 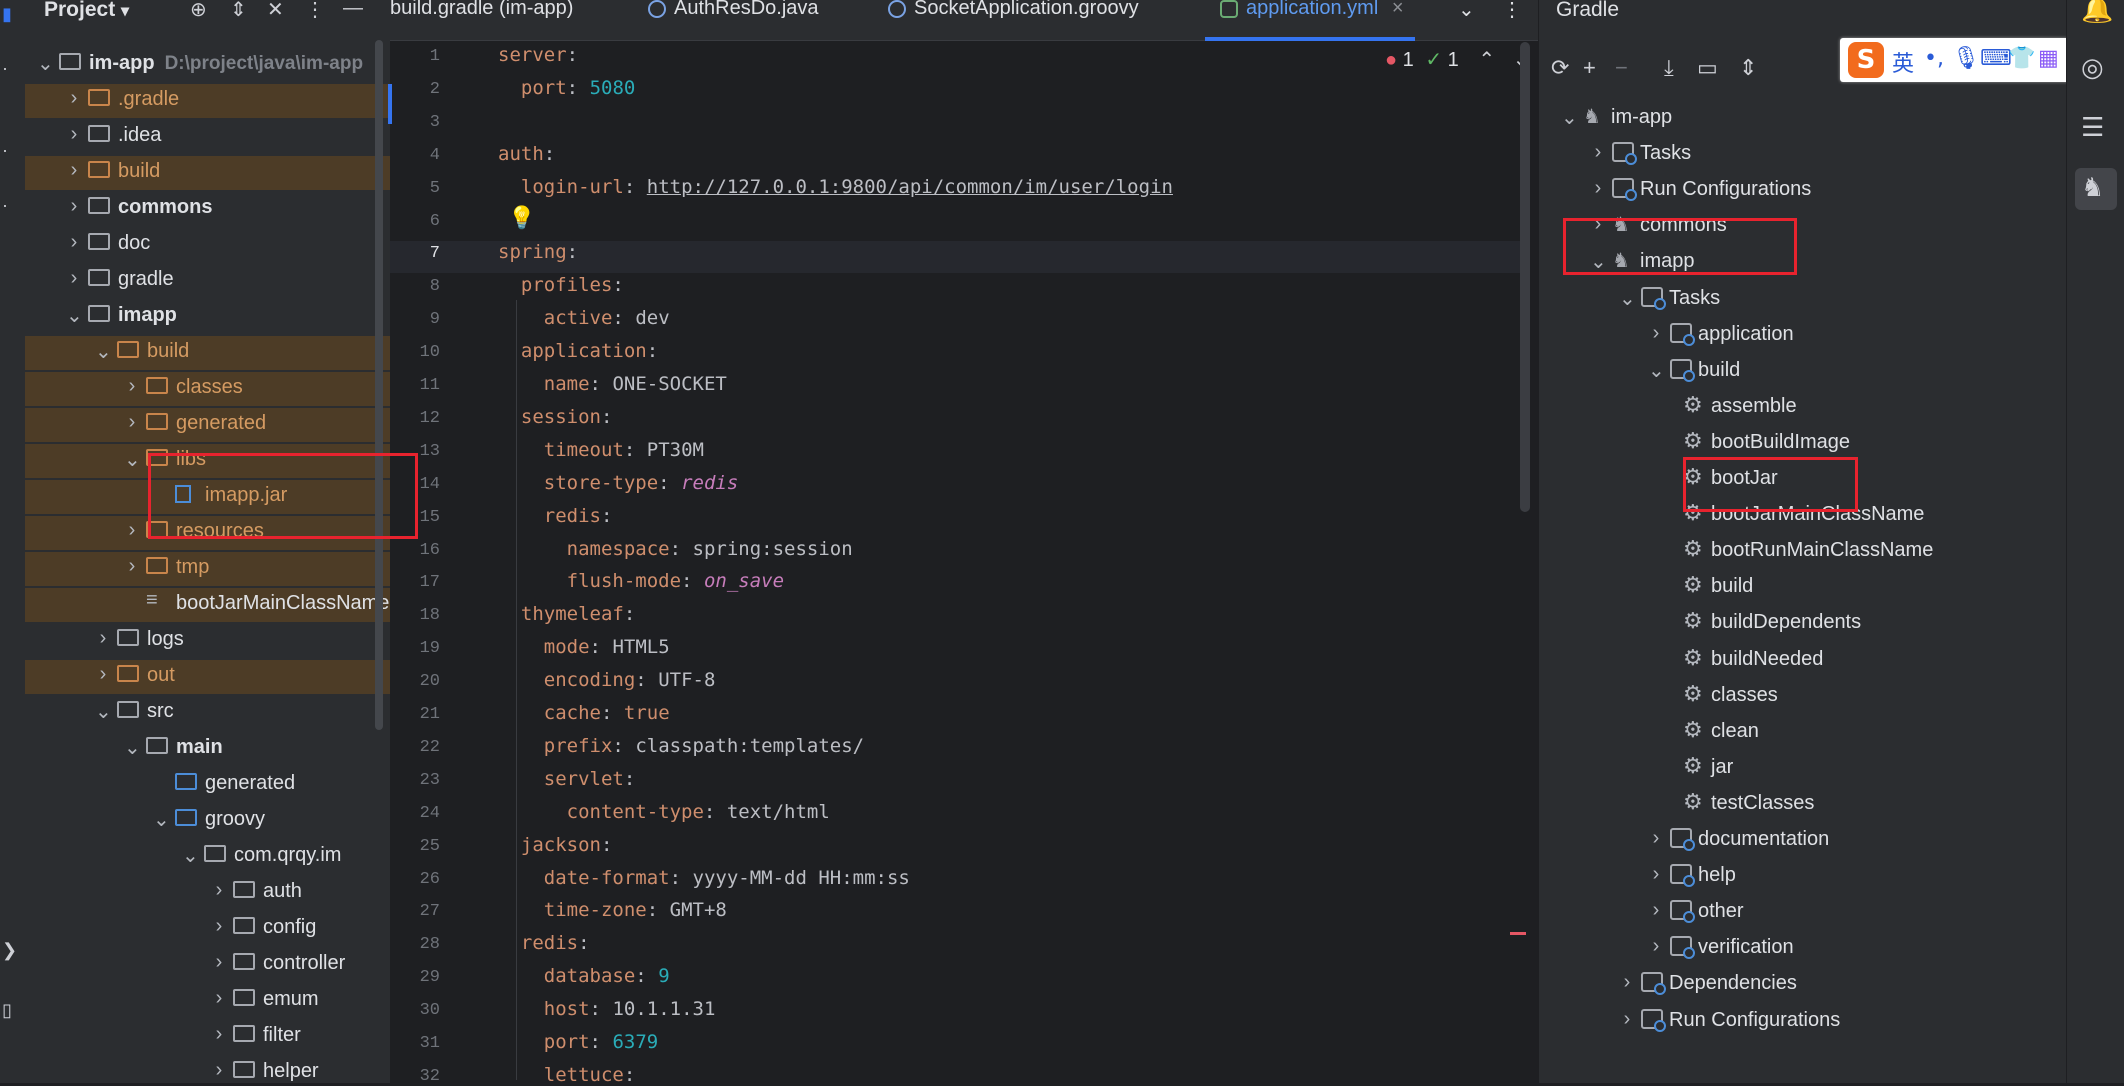 I want to click on gradle-tree-row: ⚙ clean, so click(x=1799, y=733).